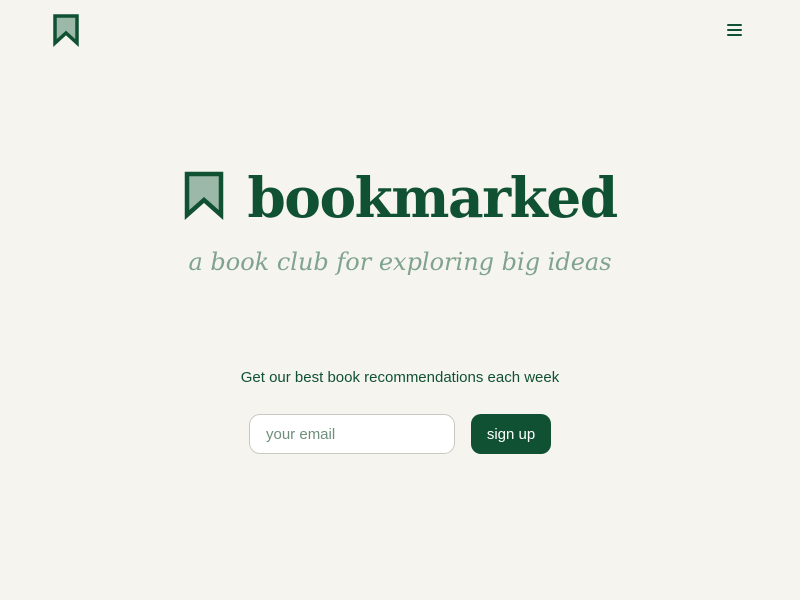 The height and width of the screenshot is (600, 800). Describe the element at coordinates (432, 197) in the screenshot. I see `site-title: bookmarked` at that location.